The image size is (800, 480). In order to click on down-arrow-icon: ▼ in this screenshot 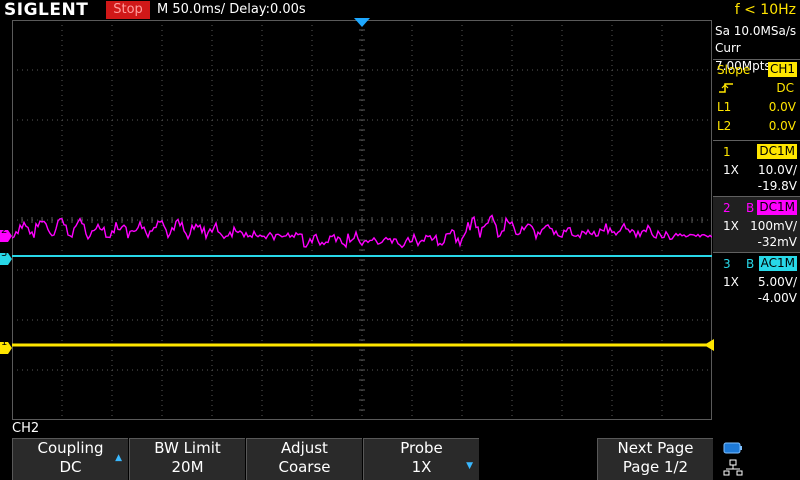, I will do `click(469, 466)`.